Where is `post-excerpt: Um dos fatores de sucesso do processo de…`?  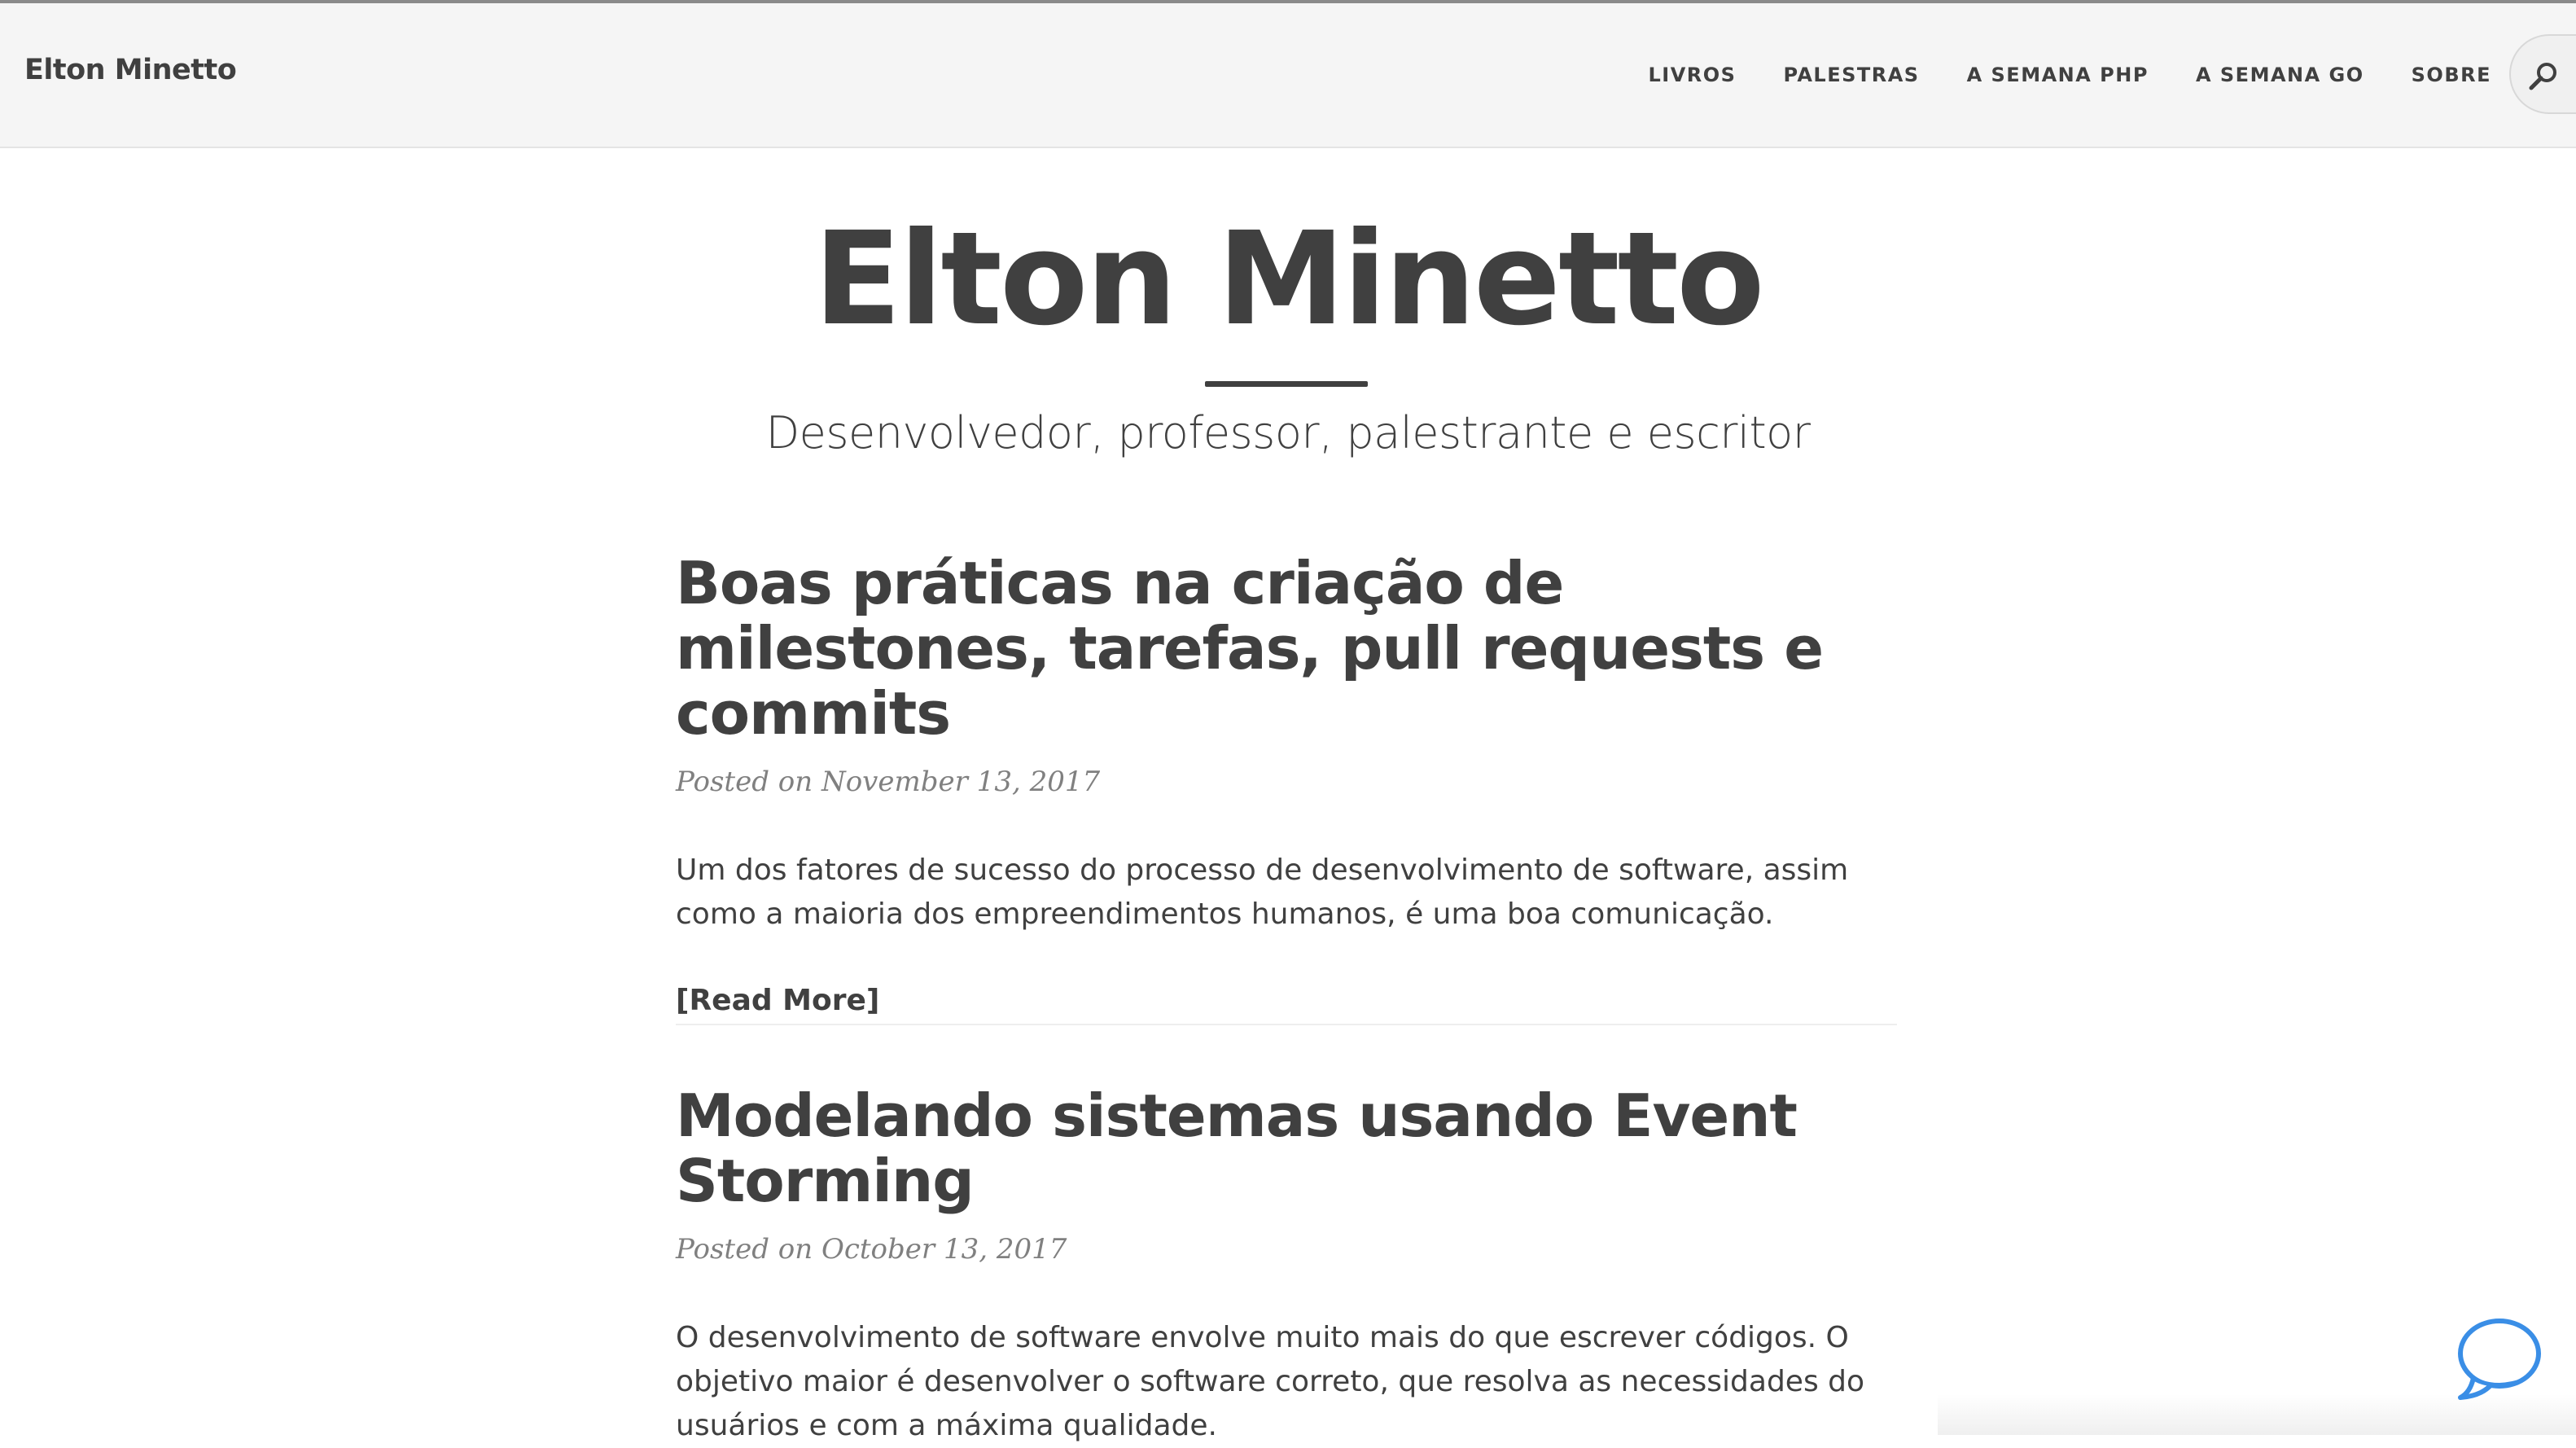
post-excerpt: Um dos fatores de sucesso do processo de… is located at coordinates (1262, 892).